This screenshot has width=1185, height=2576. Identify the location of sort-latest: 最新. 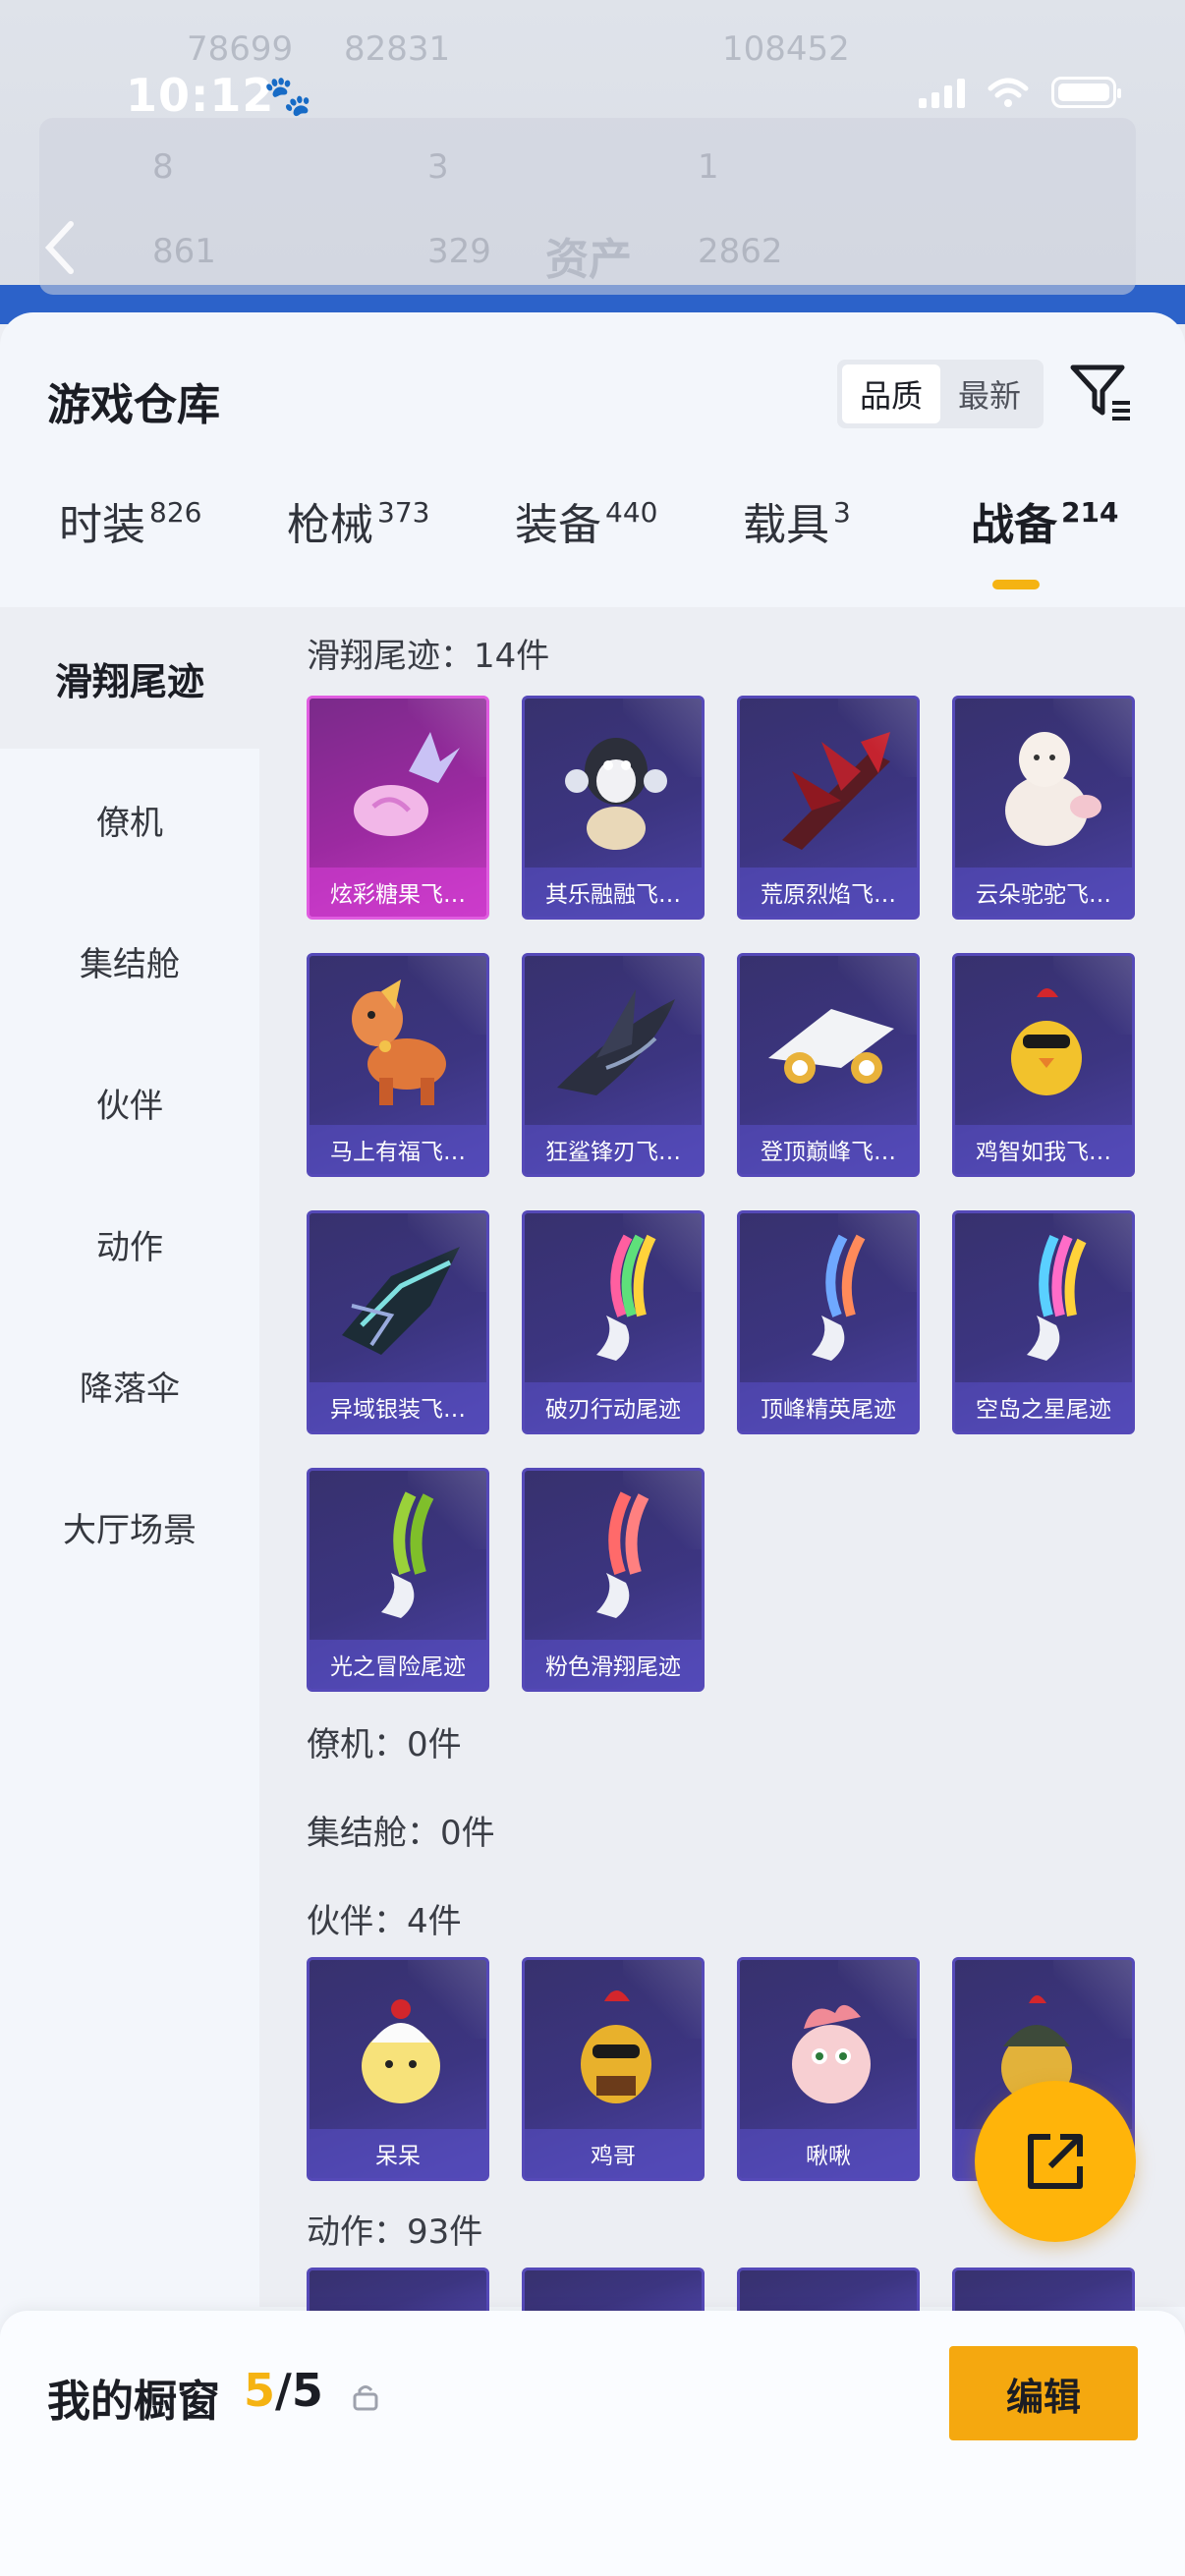
(990, 393).